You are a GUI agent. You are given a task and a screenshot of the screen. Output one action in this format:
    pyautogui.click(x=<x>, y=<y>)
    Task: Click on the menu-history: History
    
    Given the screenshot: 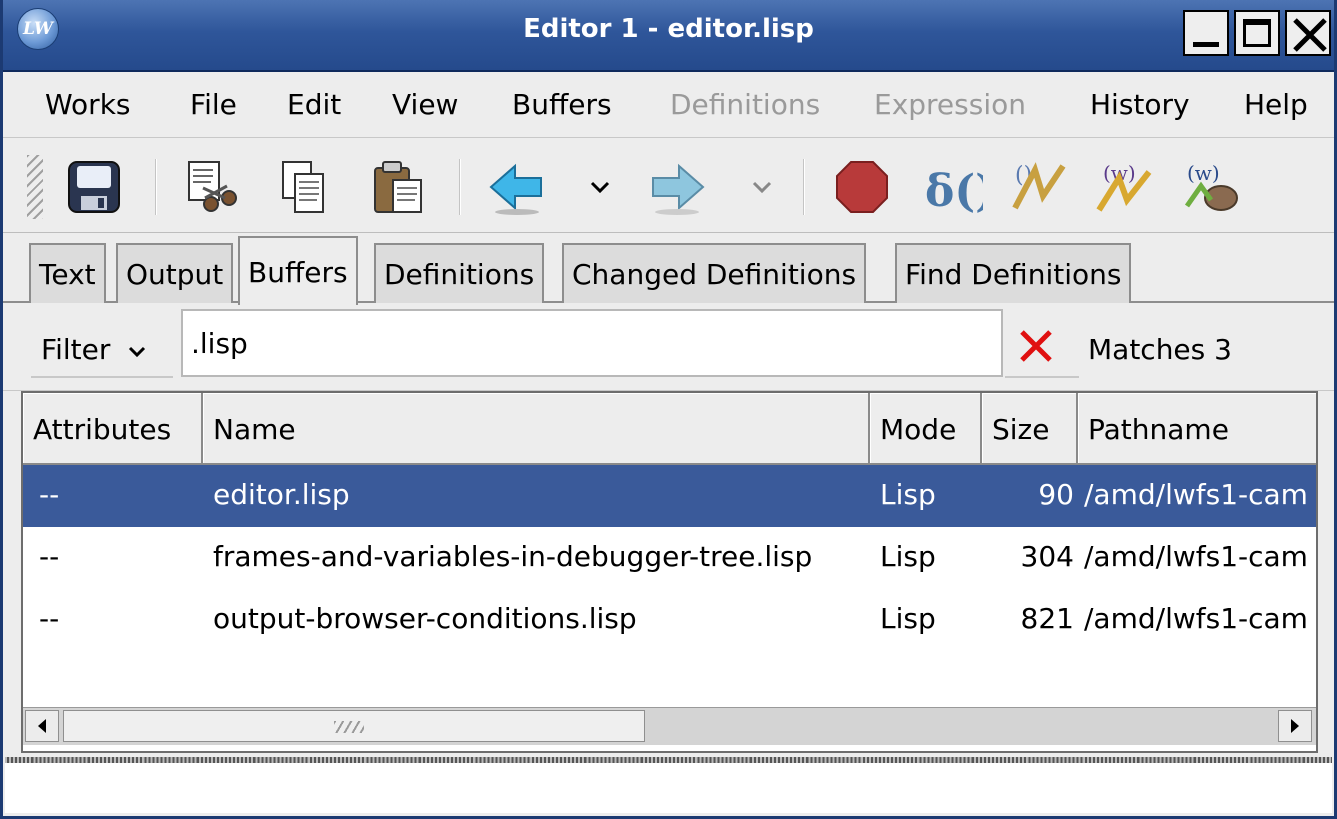 What is the action you would take?
    pyautogui.click(x=1140, y=104)
    